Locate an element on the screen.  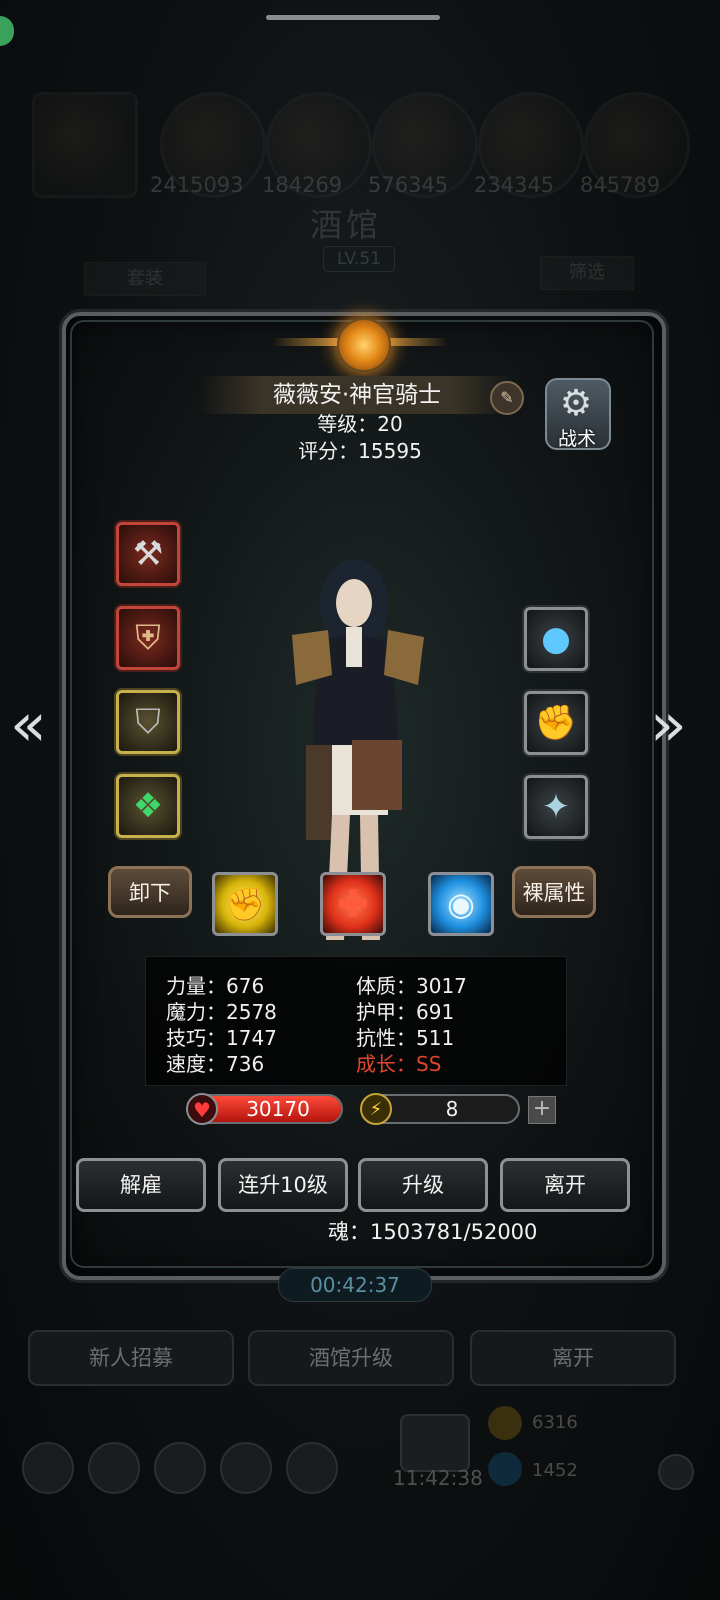
fist-icon: ✊ is located at coordinates (245, 904).